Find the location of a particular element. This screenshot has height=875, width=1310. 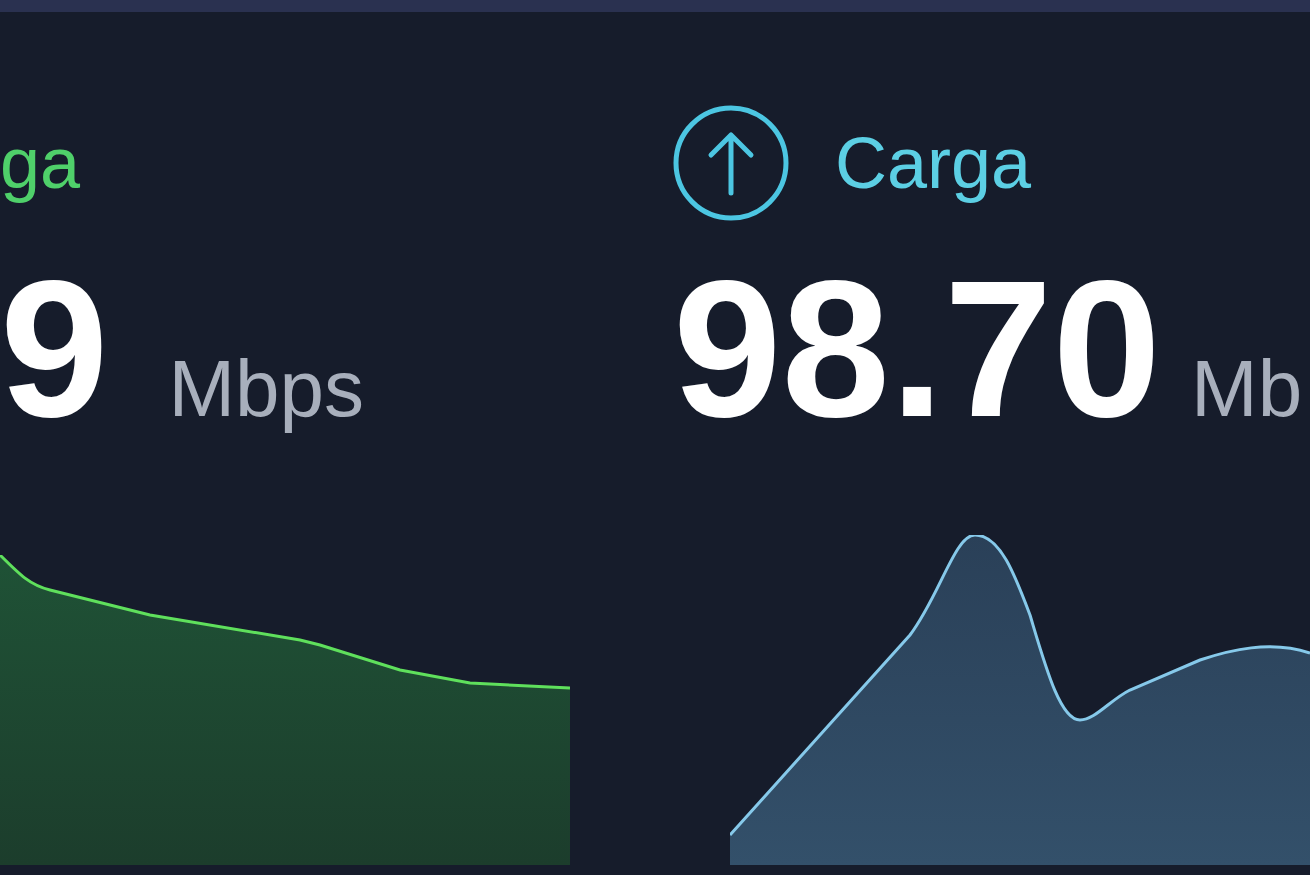

upload-unit: Mb is located at coordinates (1247, 389).